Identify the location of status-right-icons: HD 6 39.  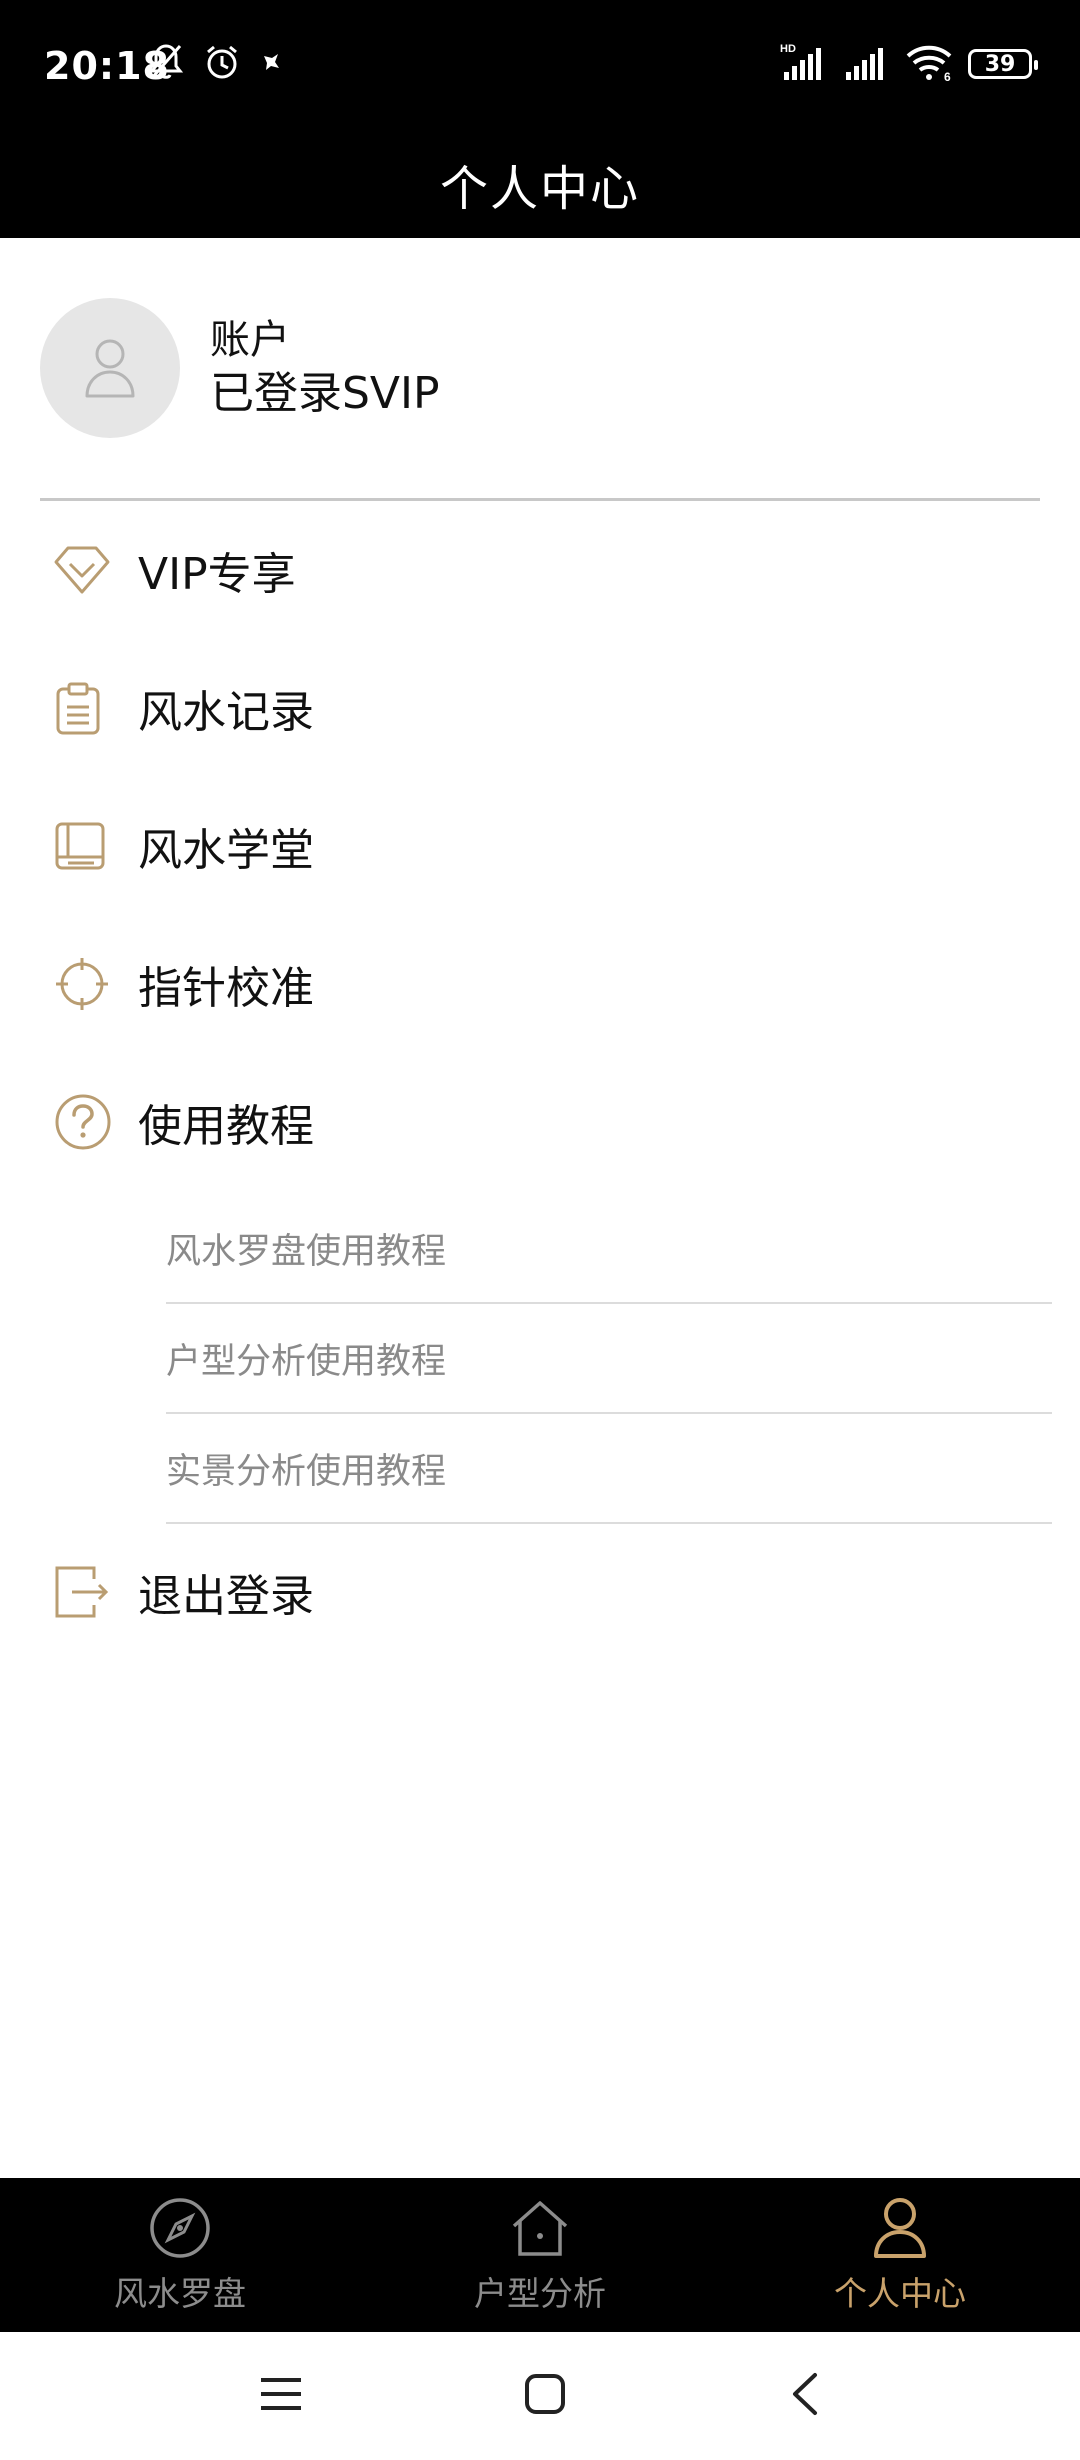
(909, 64).